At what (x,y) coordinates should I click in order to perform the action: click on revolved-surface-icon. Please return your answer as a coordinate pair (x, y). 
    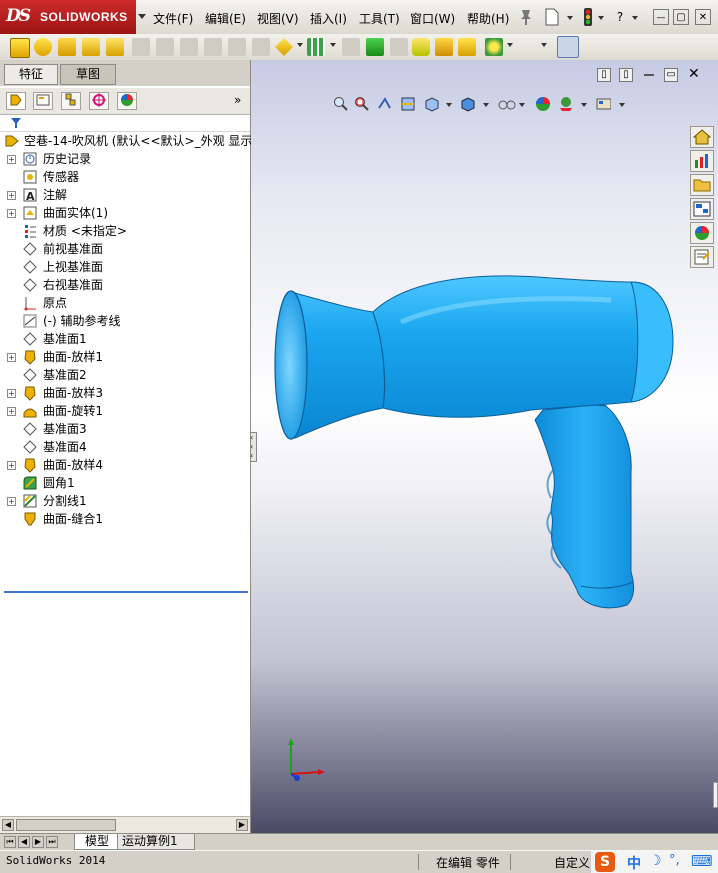
    Looking at the image, I should click on (43, 47).